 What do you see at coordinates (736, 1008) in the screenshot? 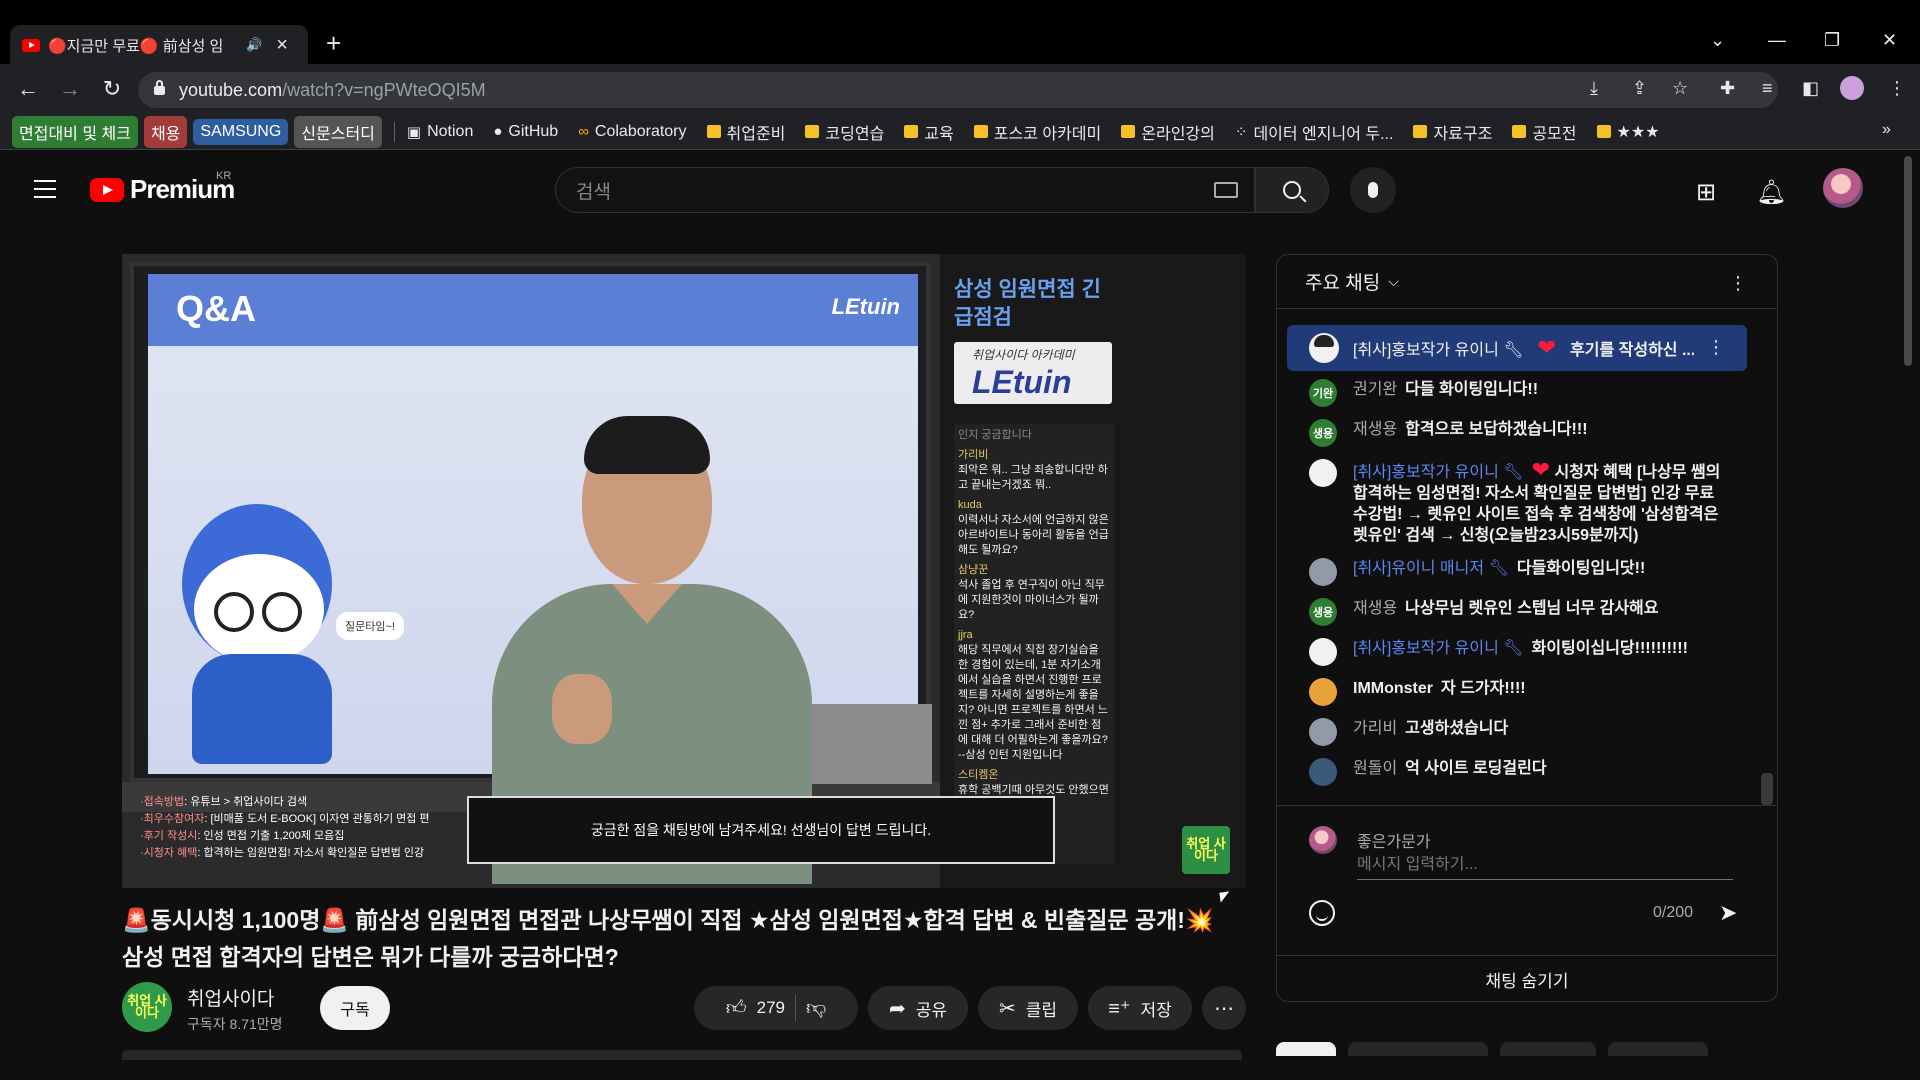
I see `like-thumb-icon: 👍︎` at bounding box center [736, 1008].